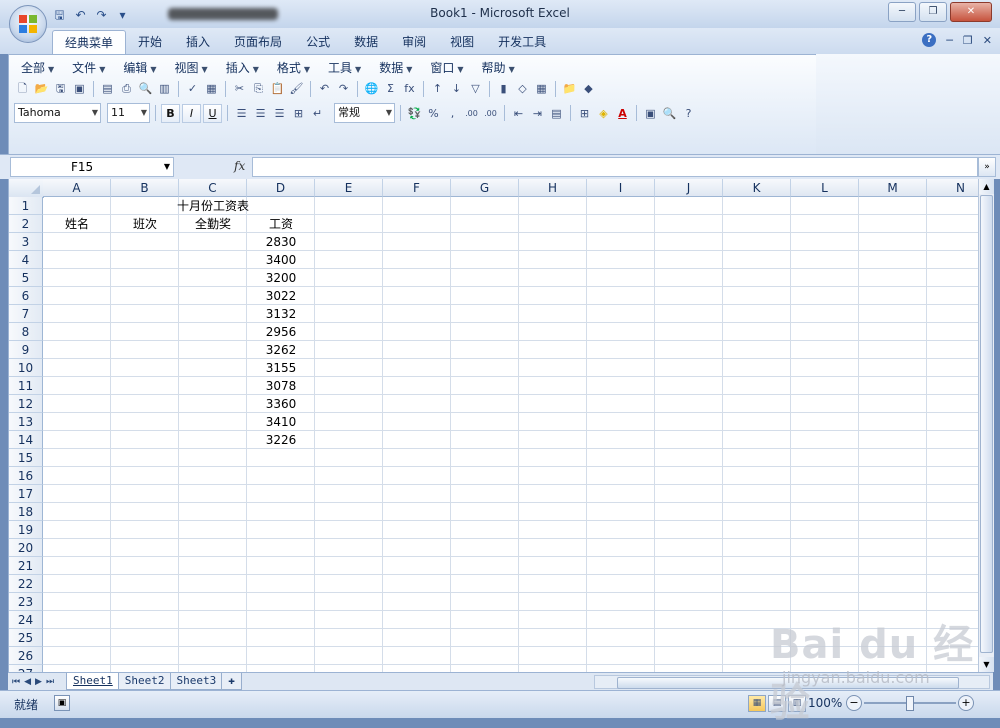 This screenshot has width=1000, height=728. What do you see at coordinates (281, 350) in the screenshot?
I see `cell-salary-value: 3262` at bounding box center [281, 350].